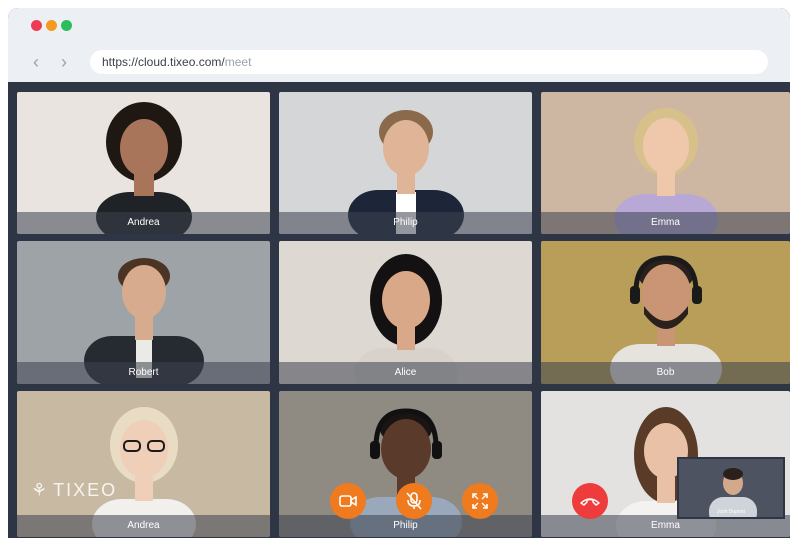 The image size is (792, 538). What do you see at coordinates (429, 62) in the screenshot?
I see `address-bar: https://cloud.tixeo.com/meet` at bounding box center [429, 62].